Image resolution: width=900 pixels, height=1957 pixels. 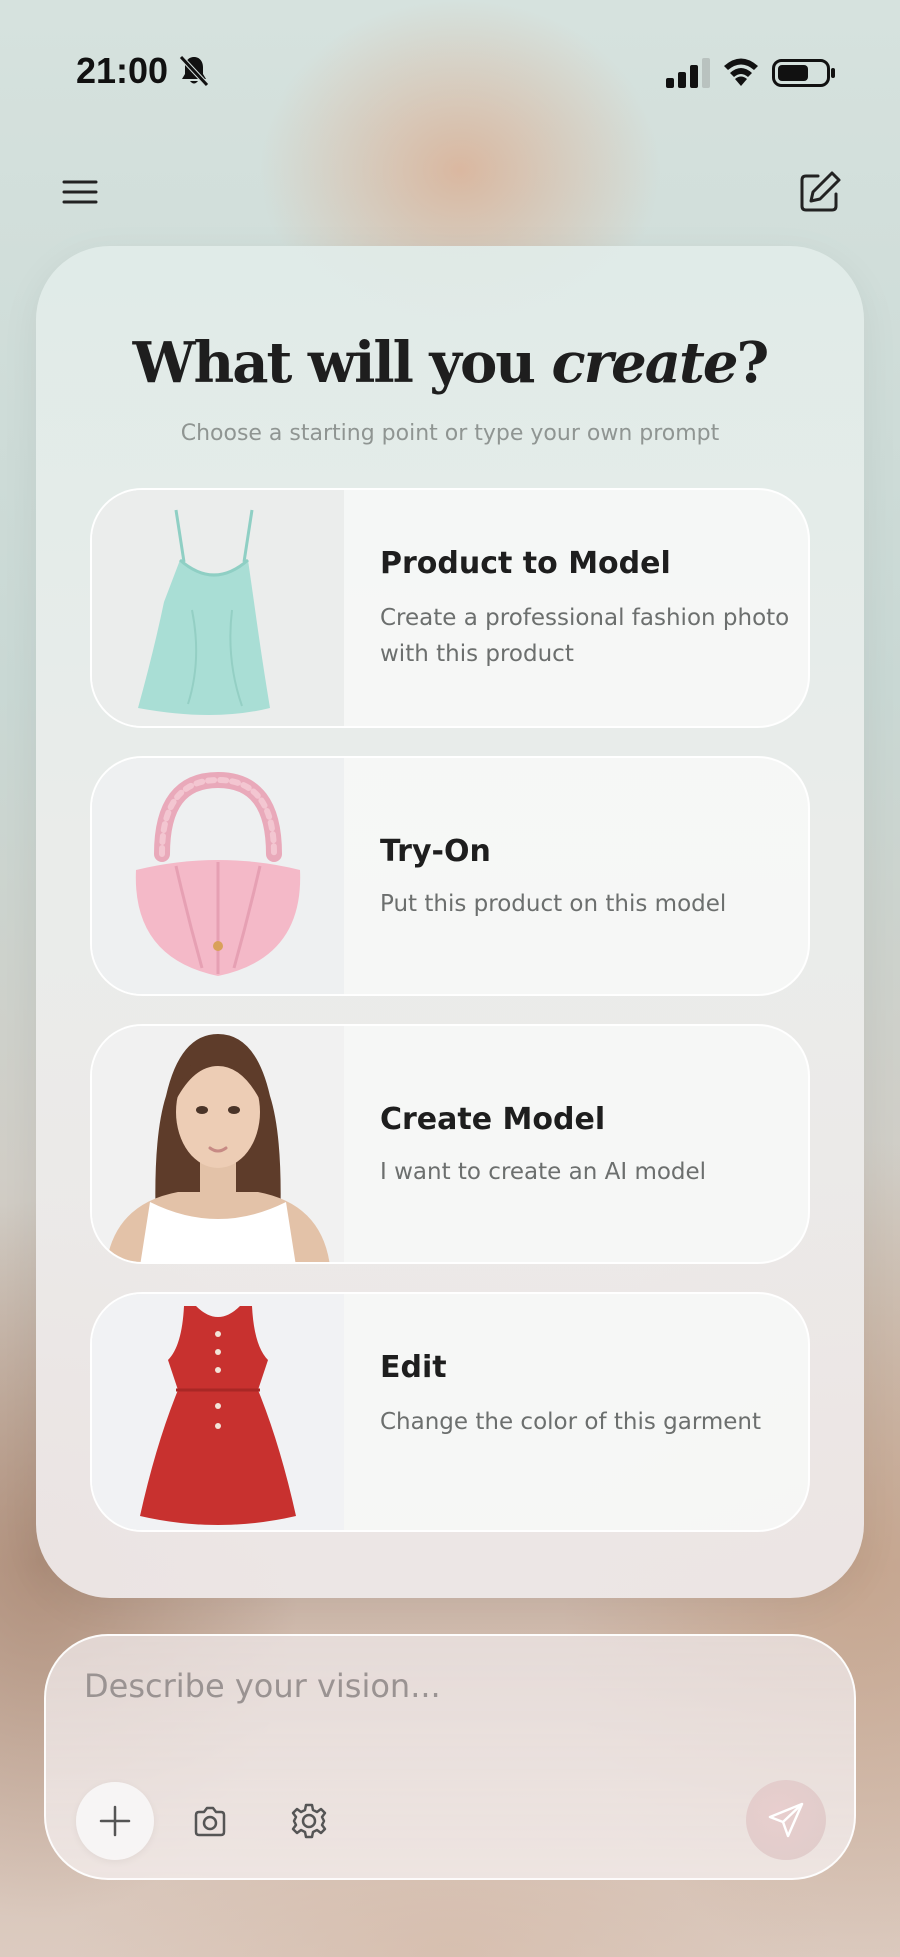 I want to click on red-dress-image, so click(x=218, y=1412).